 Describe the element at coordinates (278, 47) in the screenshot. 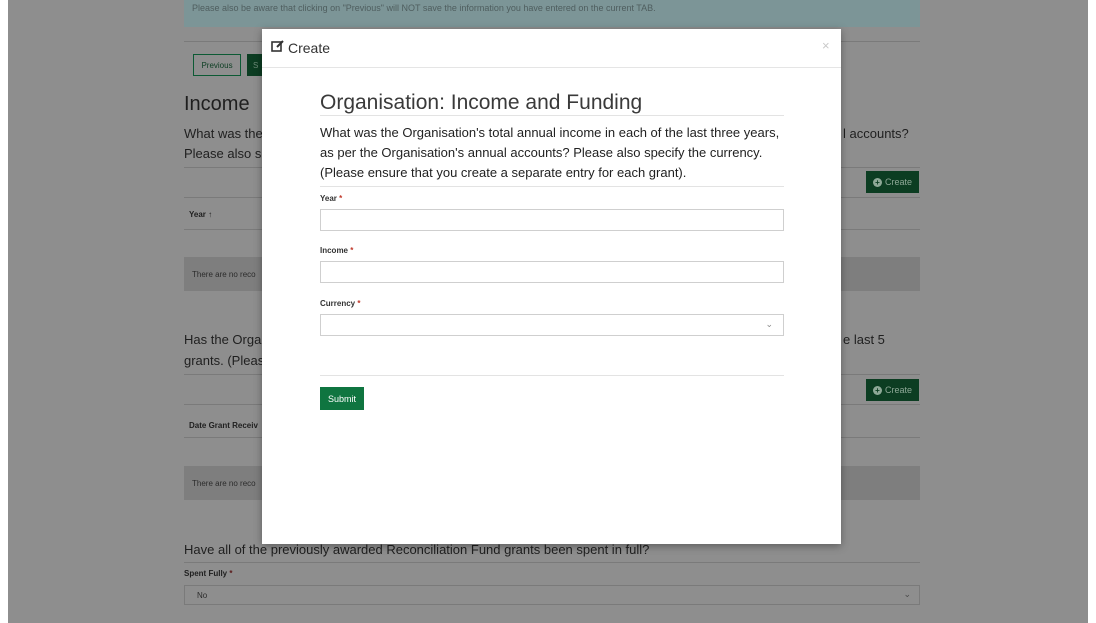

I see `edit-icon` at that location.